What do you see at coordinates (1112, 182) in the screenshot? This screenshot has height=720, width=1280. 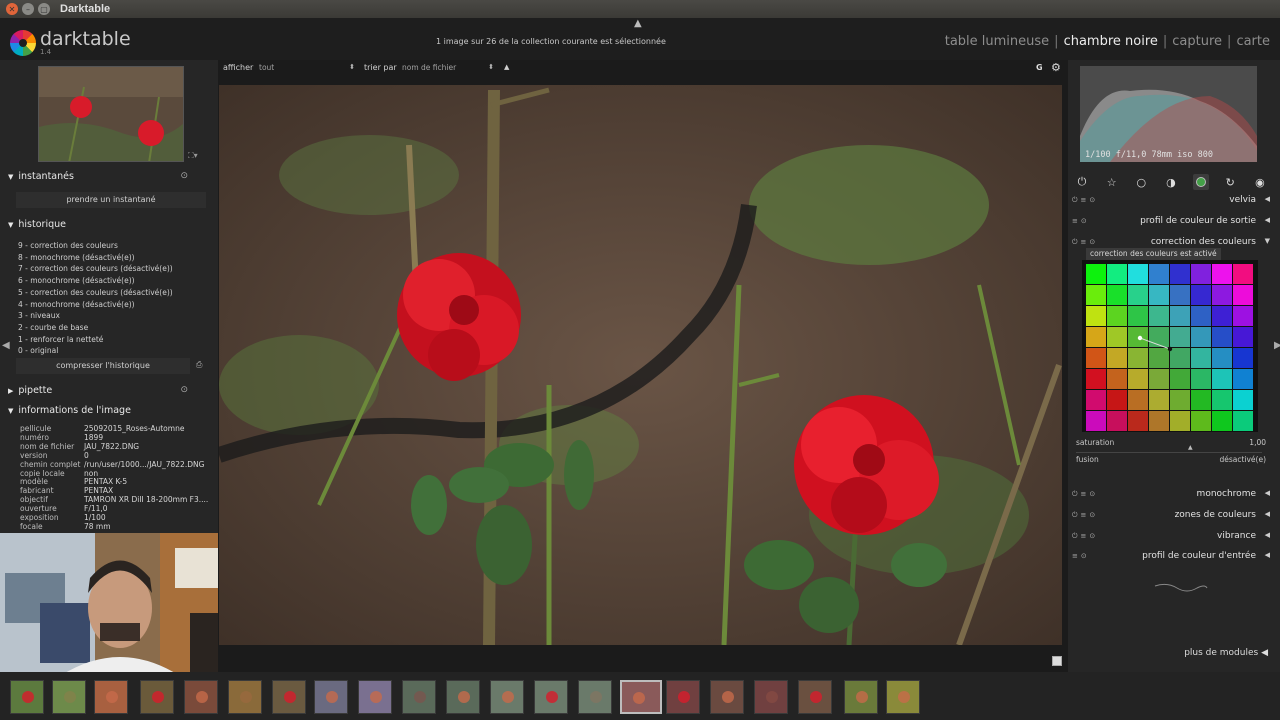 I see `star-icon: ☆` at bounding box center [1112, 182].